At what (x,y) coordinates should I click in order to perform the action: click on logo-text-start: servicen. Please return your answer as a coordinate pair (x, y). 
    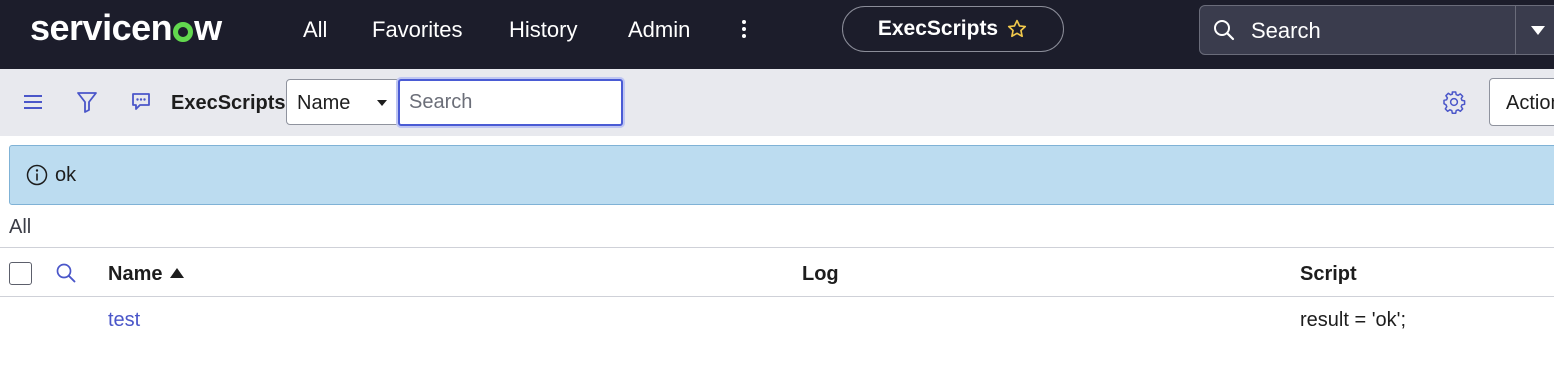
    Looking at the image, I should click on (101, 27).